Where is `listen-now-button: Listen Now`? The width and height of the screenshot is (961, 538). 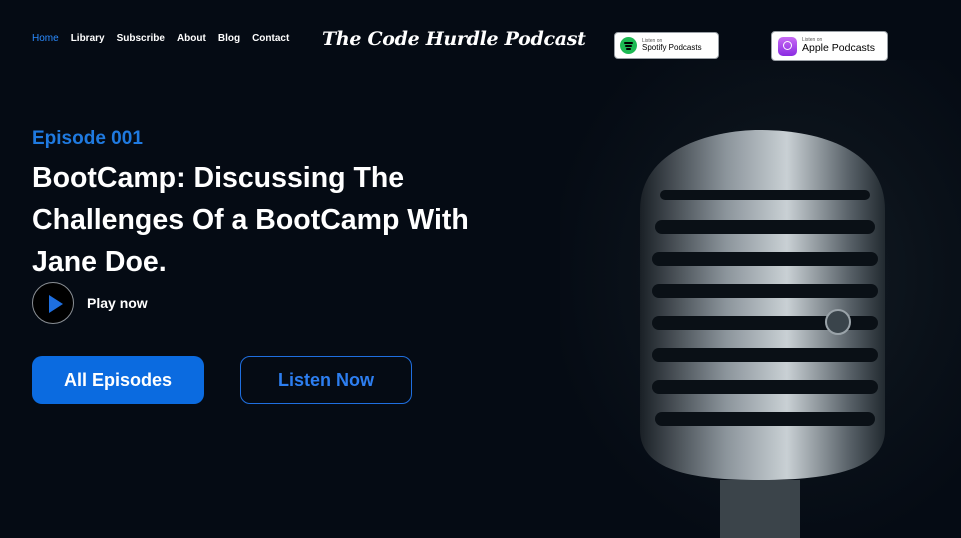
listen-now-button: Listen Now is located at coordinates (326, 380).